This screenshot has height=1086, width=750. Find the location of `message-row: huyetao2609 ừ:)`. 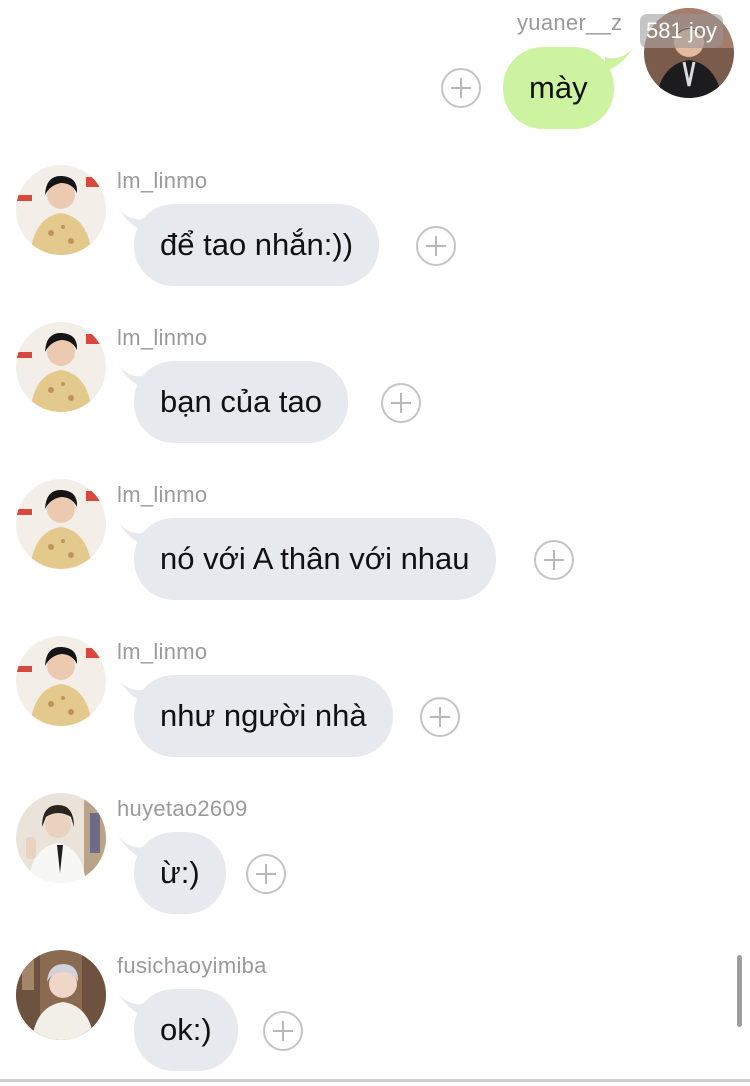

message-row: huyetao2609 ừ:) is located at coordinates (375, 858).